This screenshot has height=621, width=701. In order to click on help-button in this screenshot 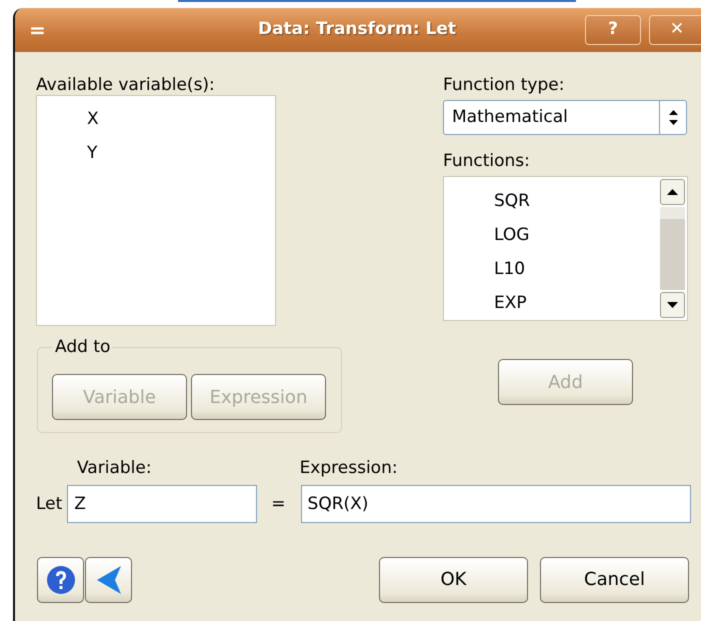, I will do `click(60, 579)`.